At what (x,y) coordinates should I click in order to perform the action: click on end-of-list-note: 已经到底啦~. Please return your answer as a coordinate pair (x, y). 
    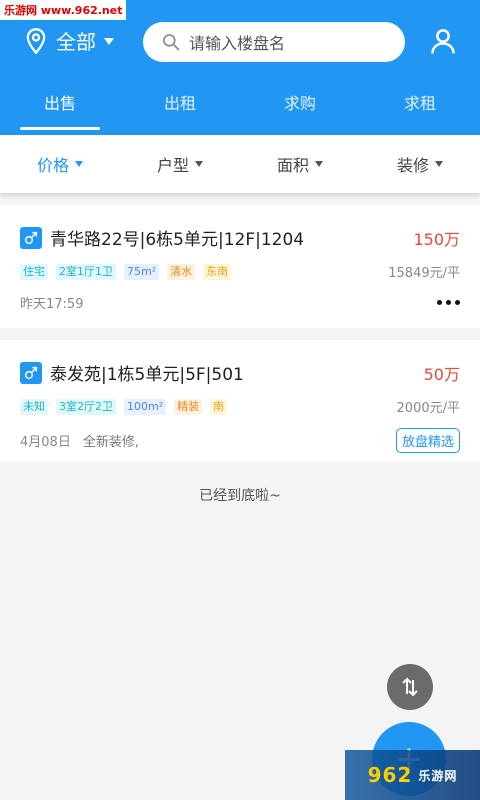
    Looking at the image, I should click on (240, 496).